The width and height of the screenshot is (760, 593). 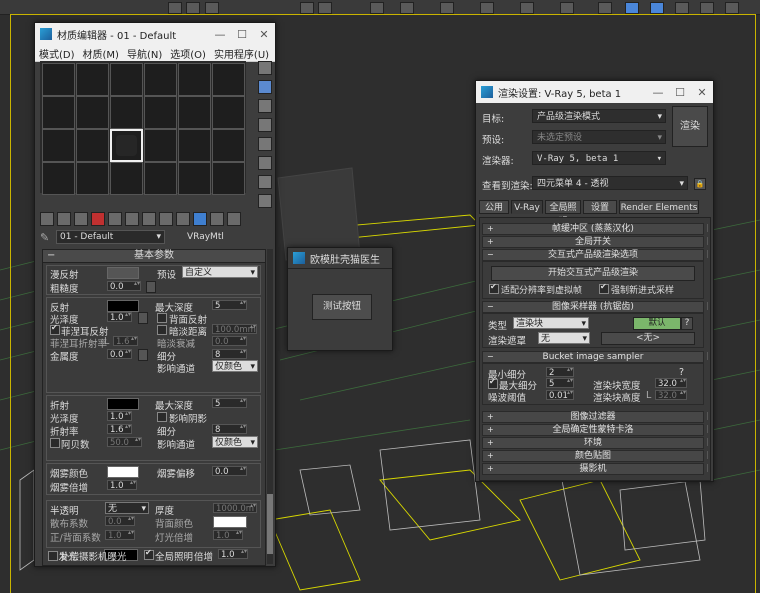 What do you see at coordinates (657, 8) in the screenshot?
I see `render-frame-icon` at bounding box center [657, 8].